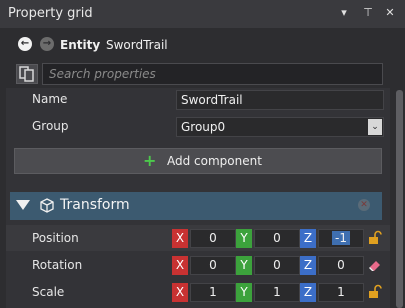 Image resolution: width=405 pixels, height=308 pixels. What do you see at coordinates (368, 13) in the screenshot?
I see `pin-icon: ⊤` at bounding box center [368, 13].